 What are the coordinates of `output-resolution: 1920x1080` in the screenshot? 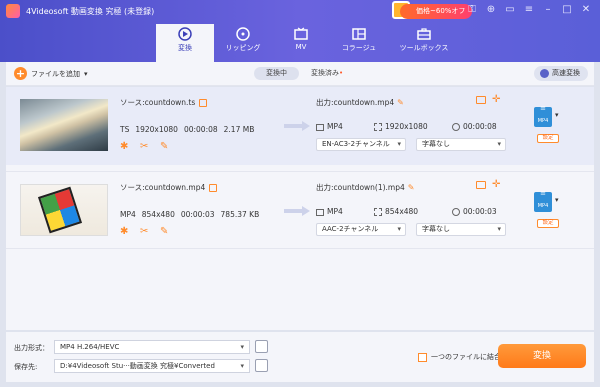 It's located at (406, 126).